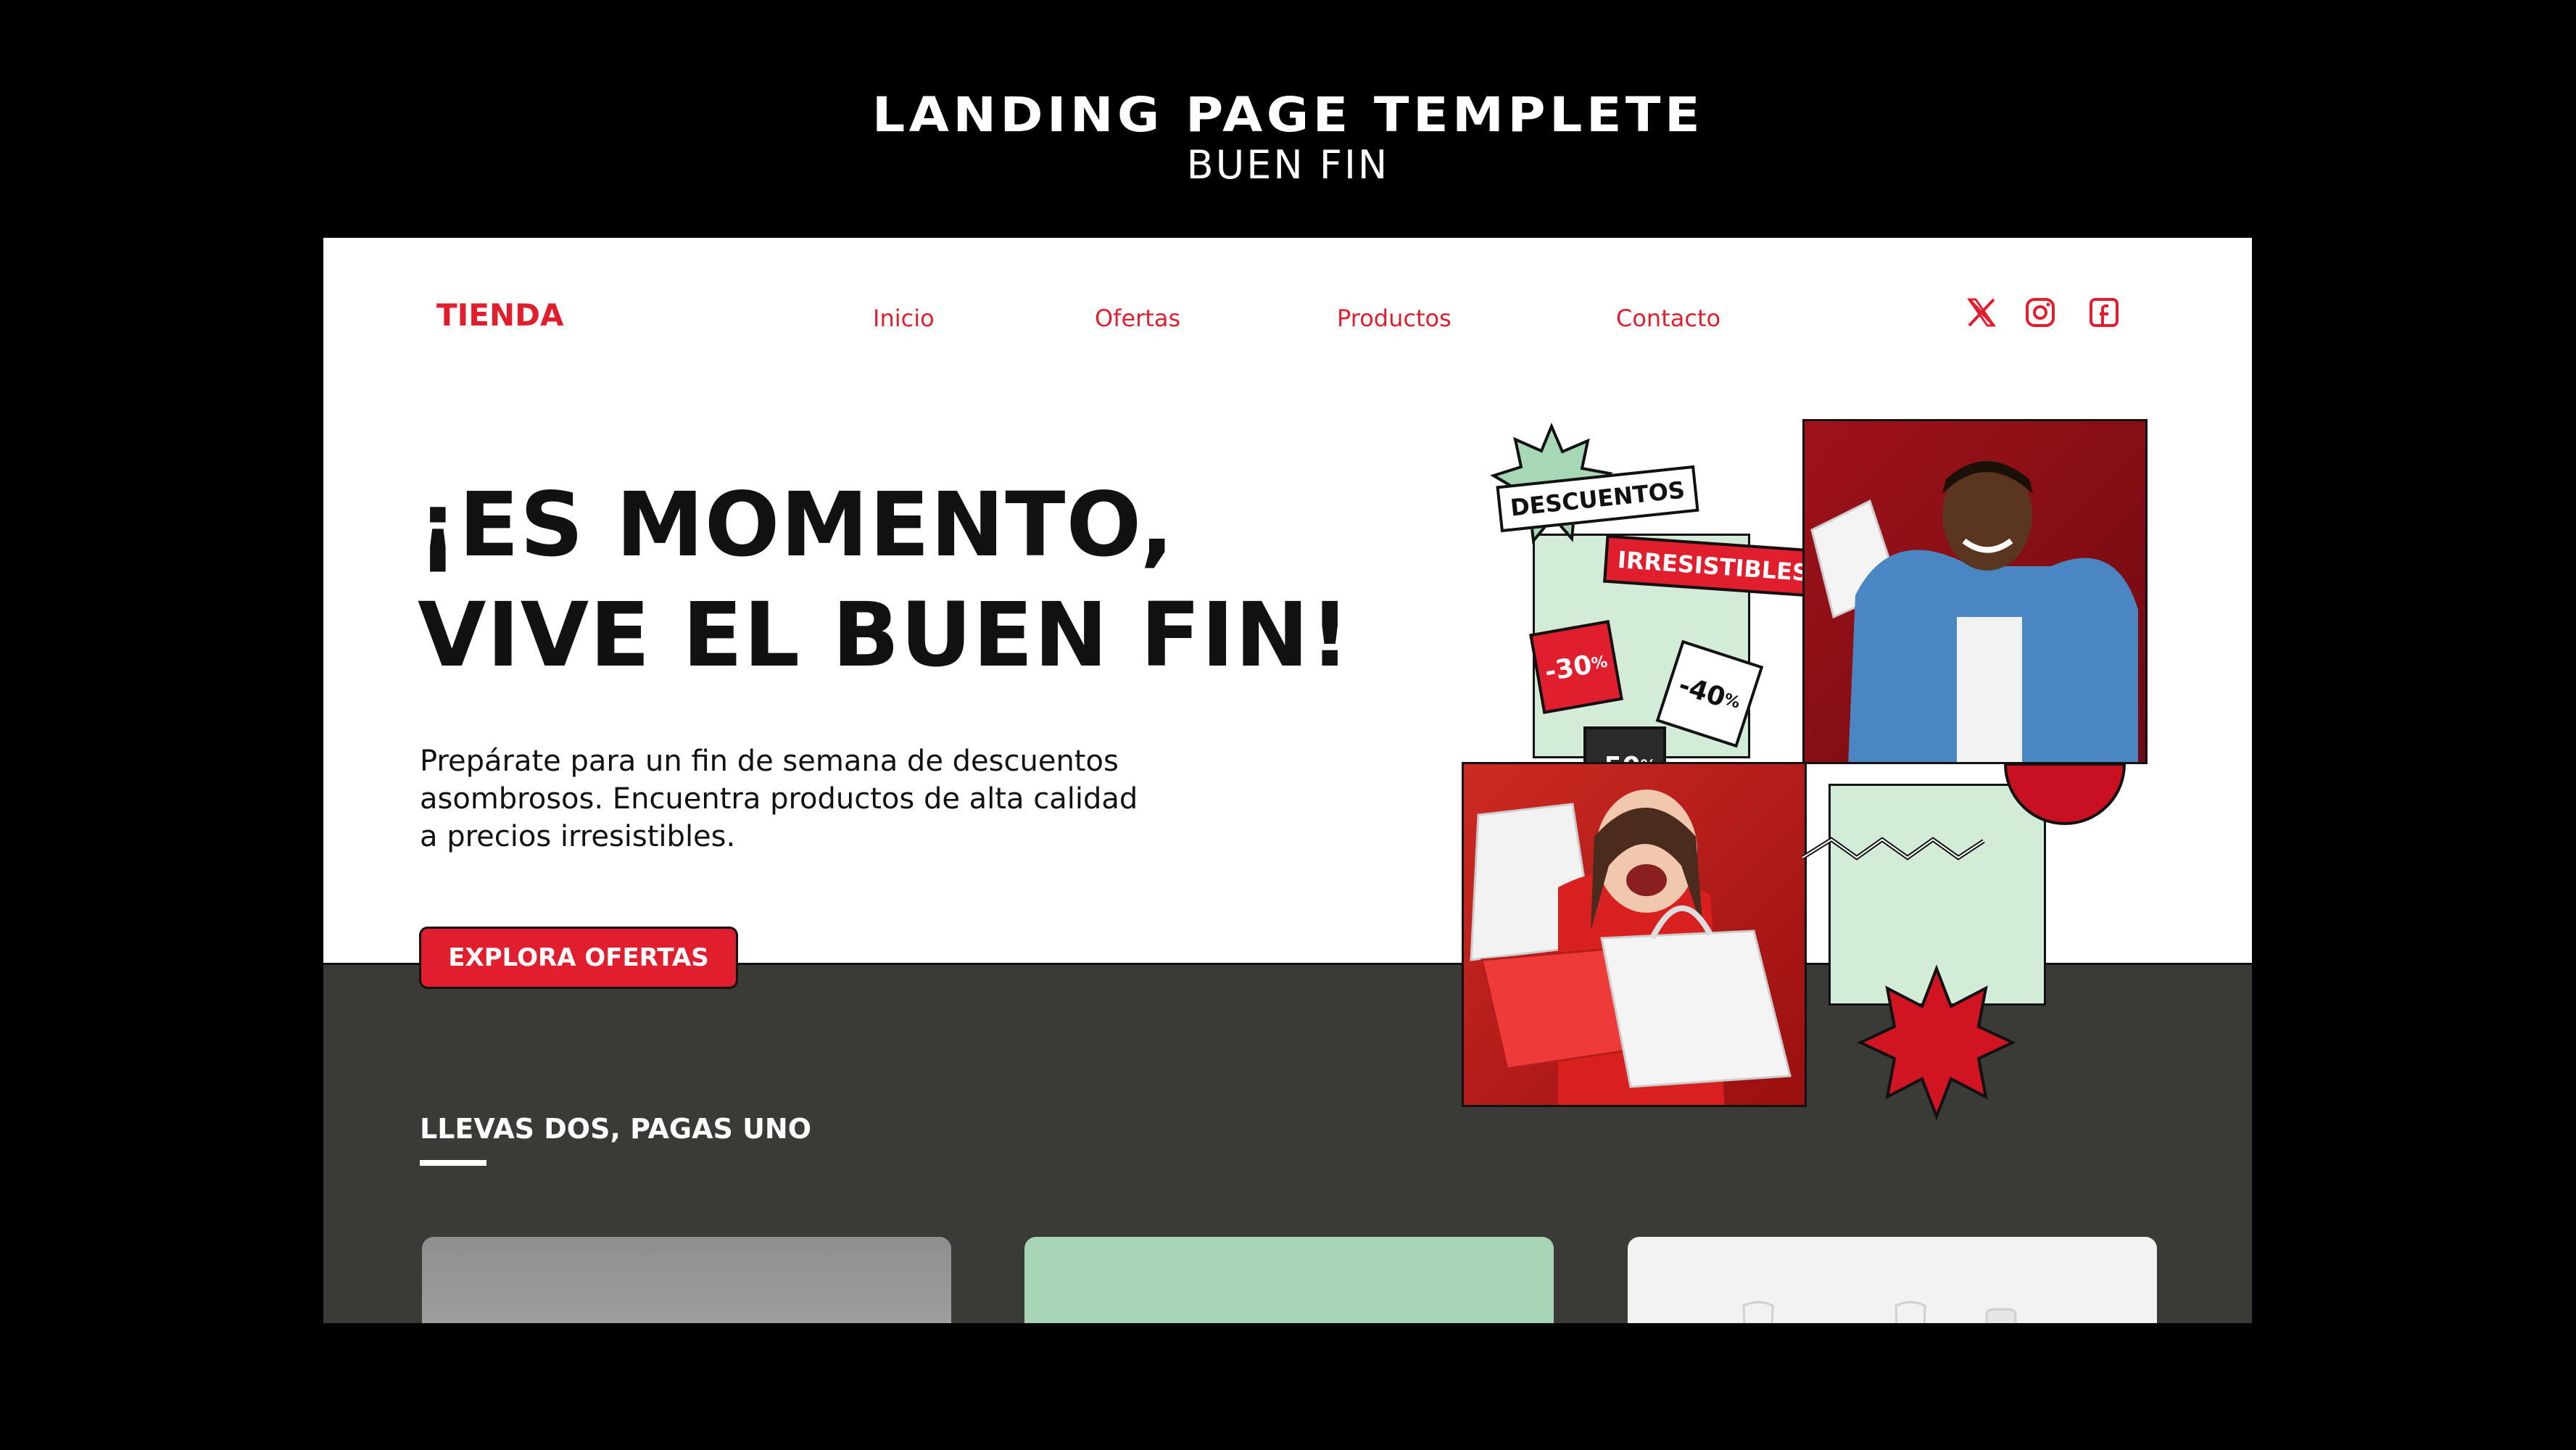  Describe the element at coordinates (616, 1129) in the screenshot. I see `offers-section-title: LLEVAS DOS, PAGAS UNO` at that location.